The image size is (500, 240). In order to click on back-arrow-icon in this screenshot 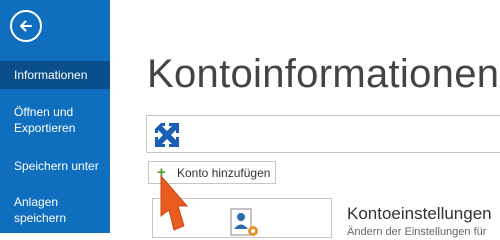, I will do `click(26, 26)`.